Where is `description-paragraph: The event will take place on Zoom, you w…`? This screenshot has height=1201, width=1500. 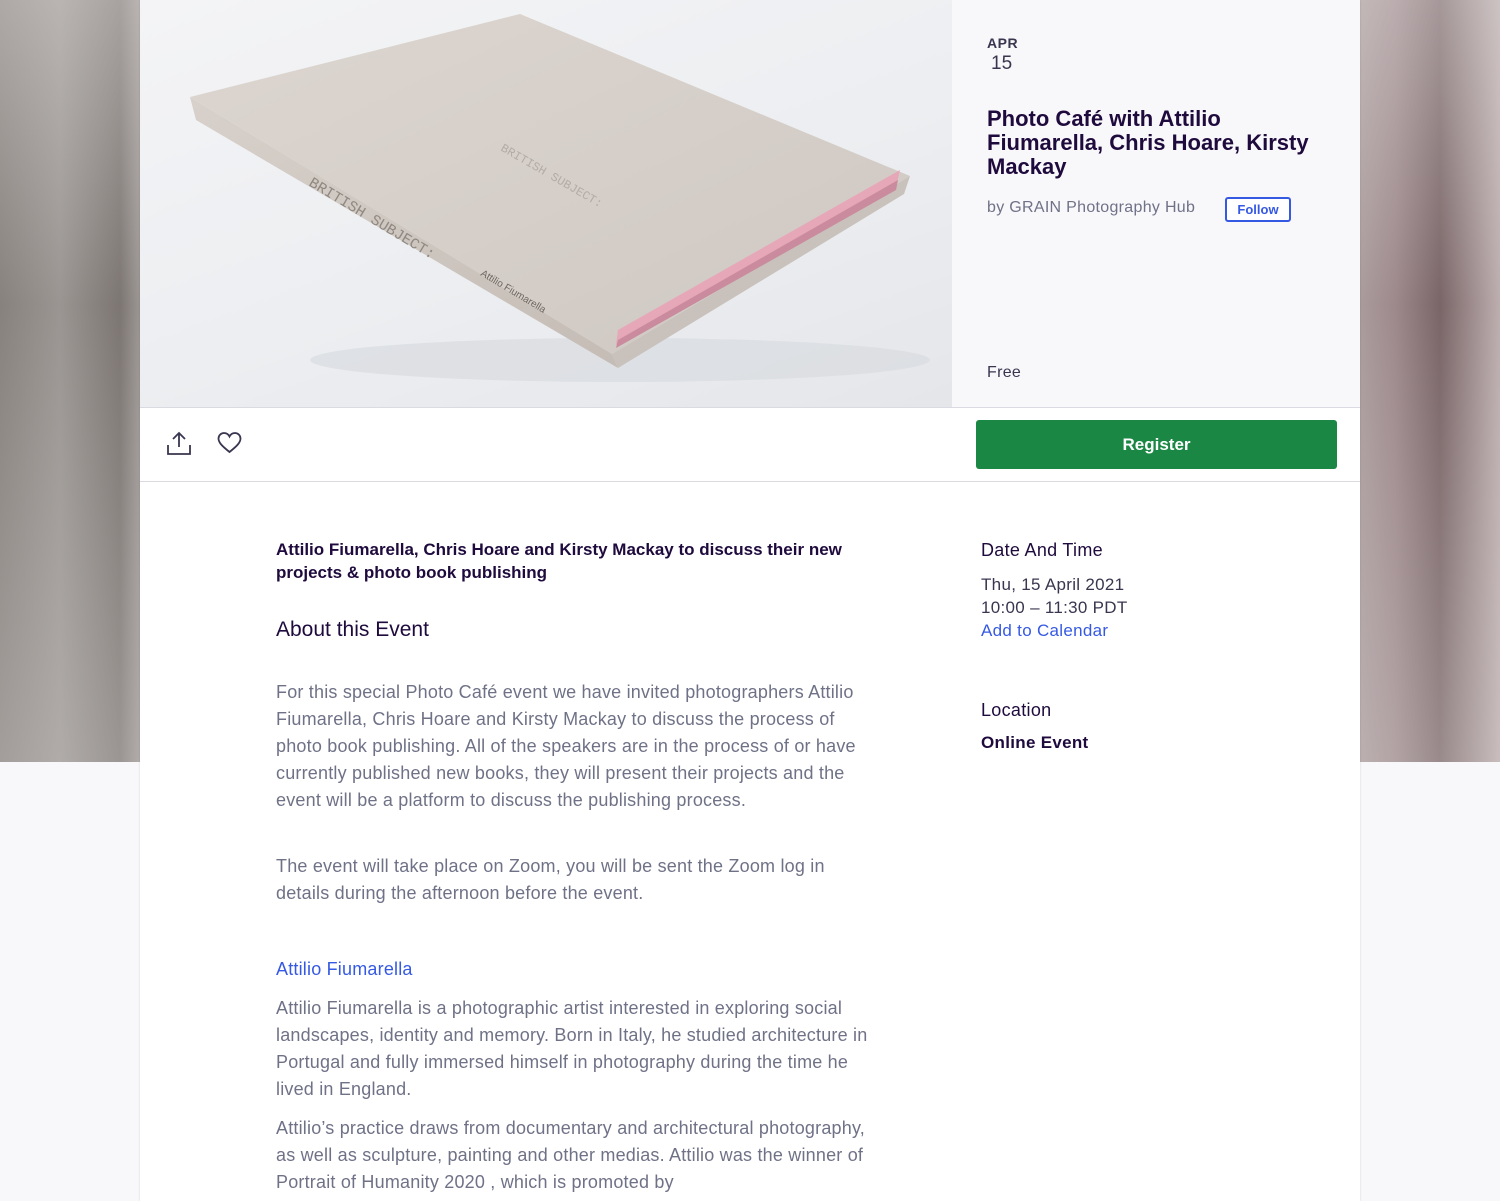
description-paragraph: The event will take place on Zoom, you w… is located at coordinates (550, 879).